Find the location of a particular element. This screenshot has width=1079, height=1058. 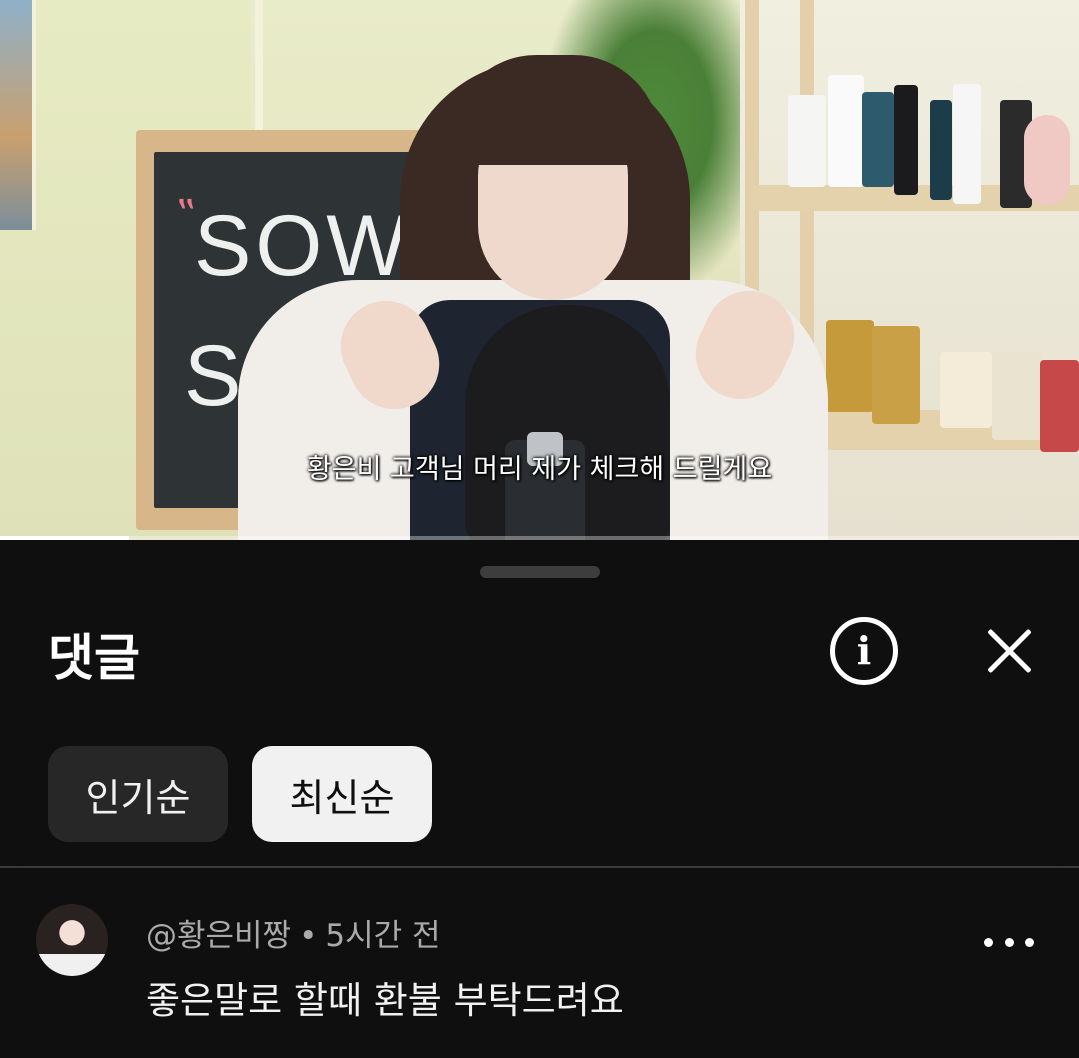

background-pillar is located at coordinates (259, 75).